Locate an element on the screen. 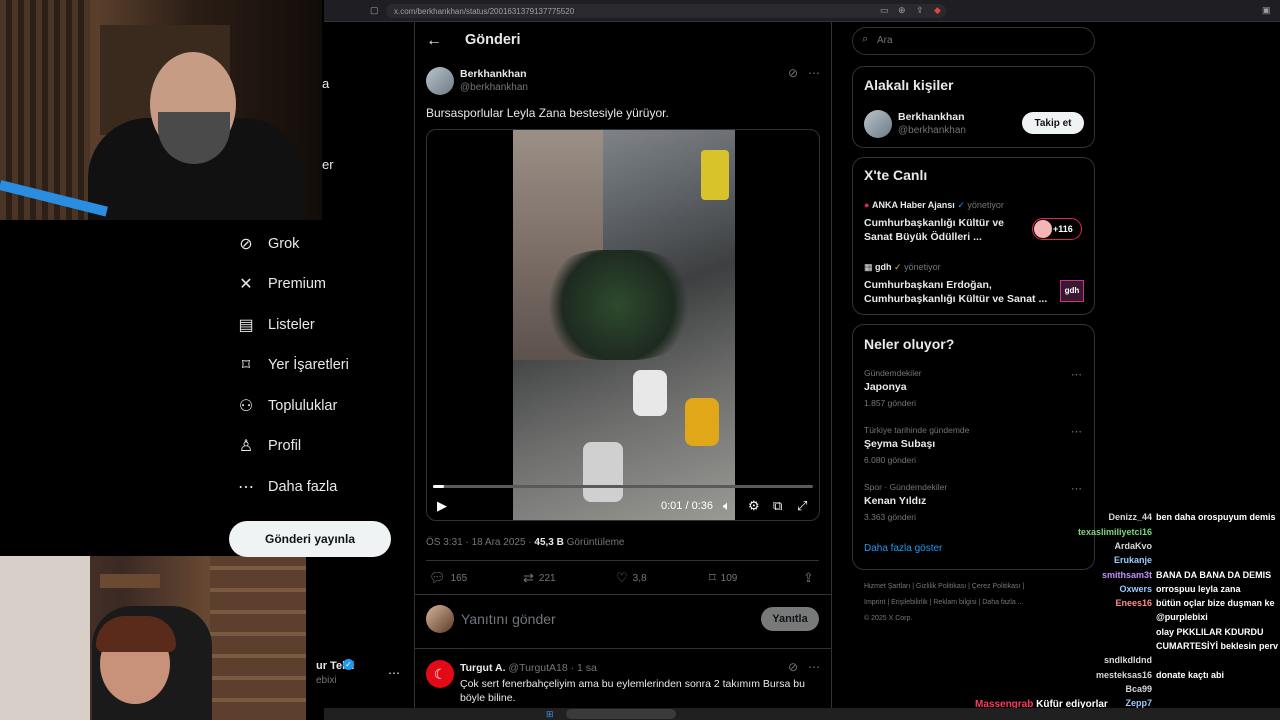 This screenshot has width=1280, height=720. related-avatar is located at coordinates (878, 124).